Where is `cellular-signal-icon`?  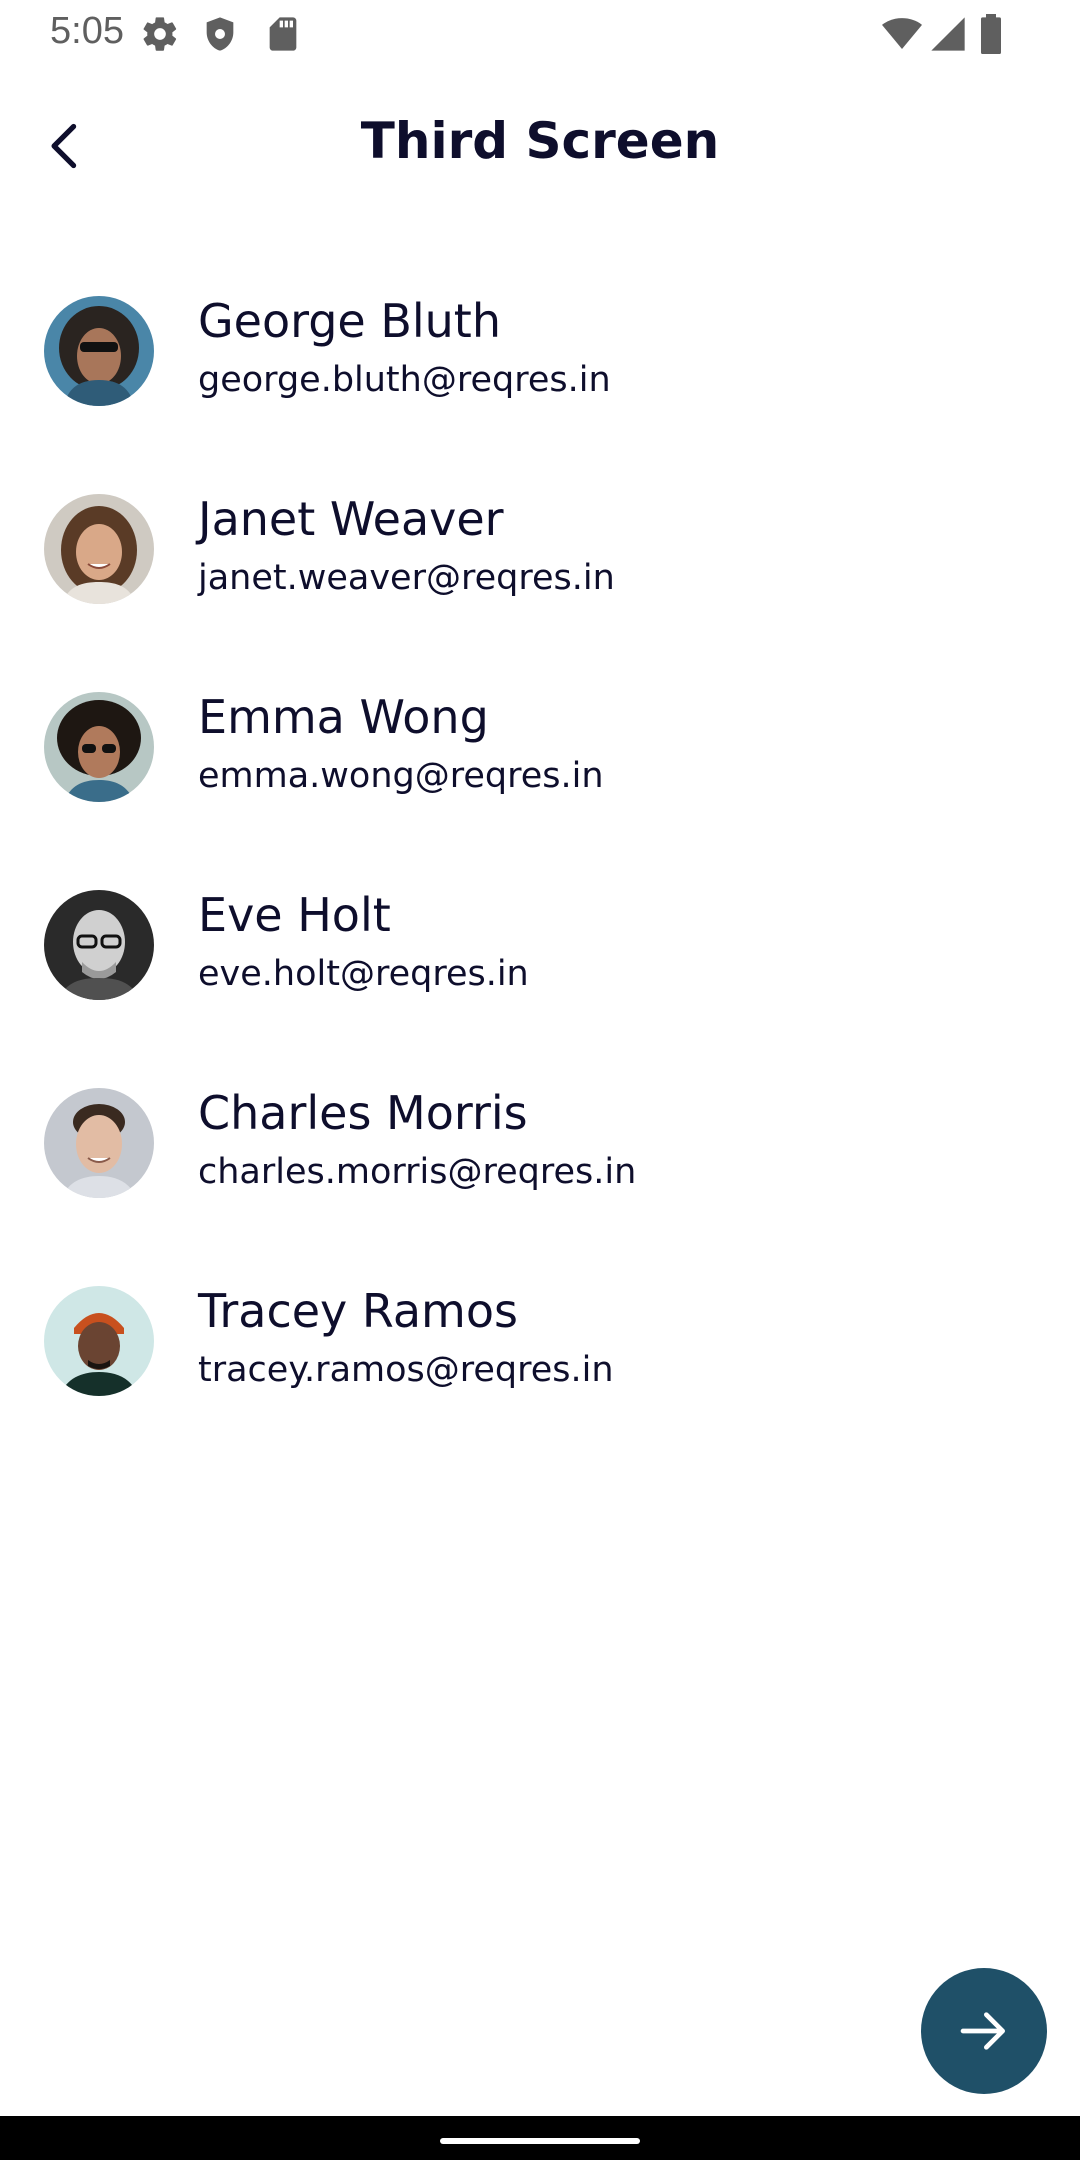
cellular-signal-icon is located at coordinates (948, 34).